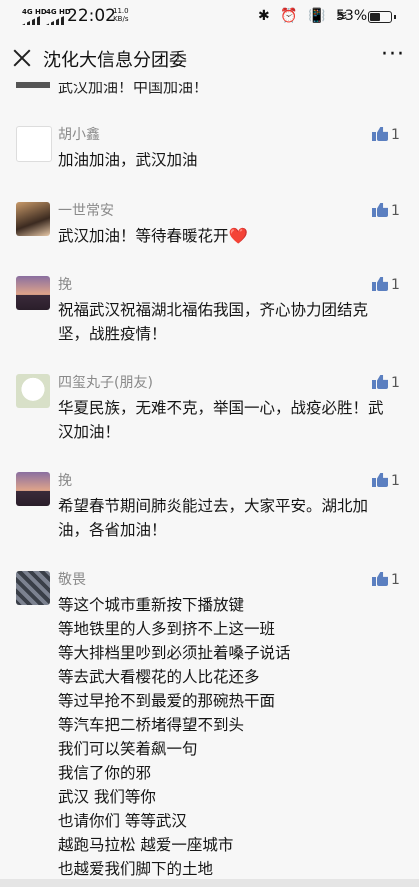 Image resolution: width=419 pixels, height=887 pixels. What do you see at coordinates (213, 518) in the screenshot?
I see `comment-text: 希望春节期间肺炎能过去，大家平安。湖北加油，各省加油！` at bounding box center [213, 518].